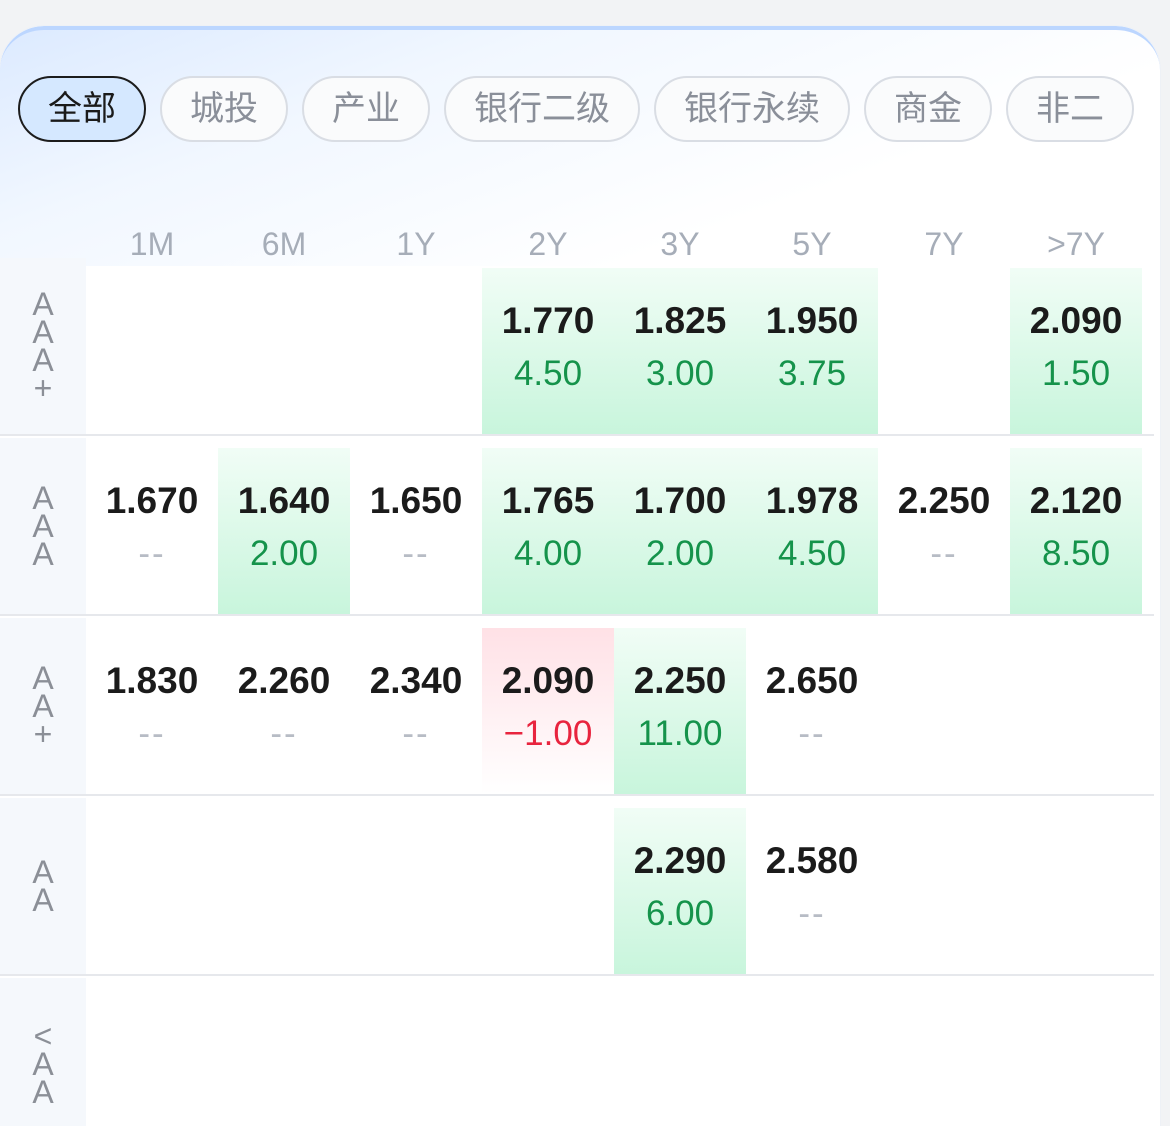 The image size is (1170, 1126). Describe the element at coordinates (812, 680) in the screenshot. I see `yield-value: 2.650` at that location.